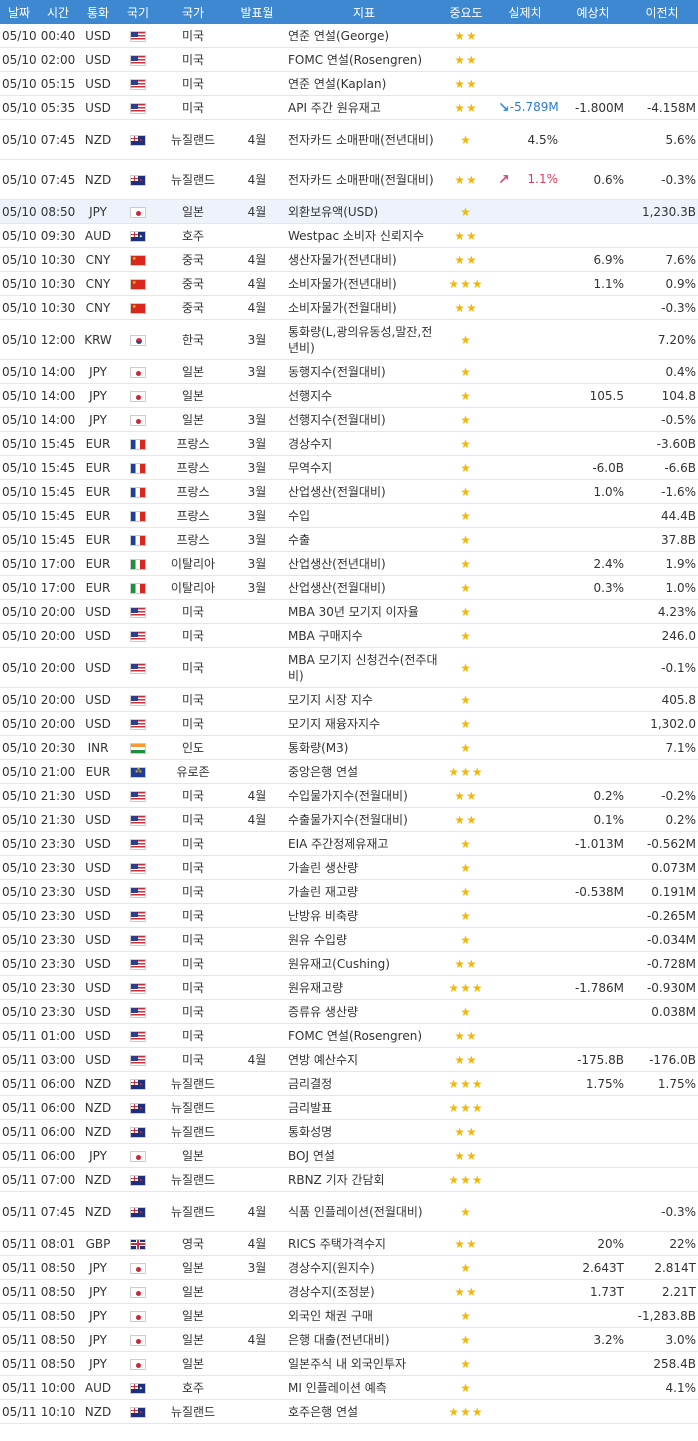  Describe the element at coordinates (349, 59) in the screenshot. I see `table-row: 05/10 02:00 USD 미국 FOMC 연설(Rosengren) ★★` at that location.